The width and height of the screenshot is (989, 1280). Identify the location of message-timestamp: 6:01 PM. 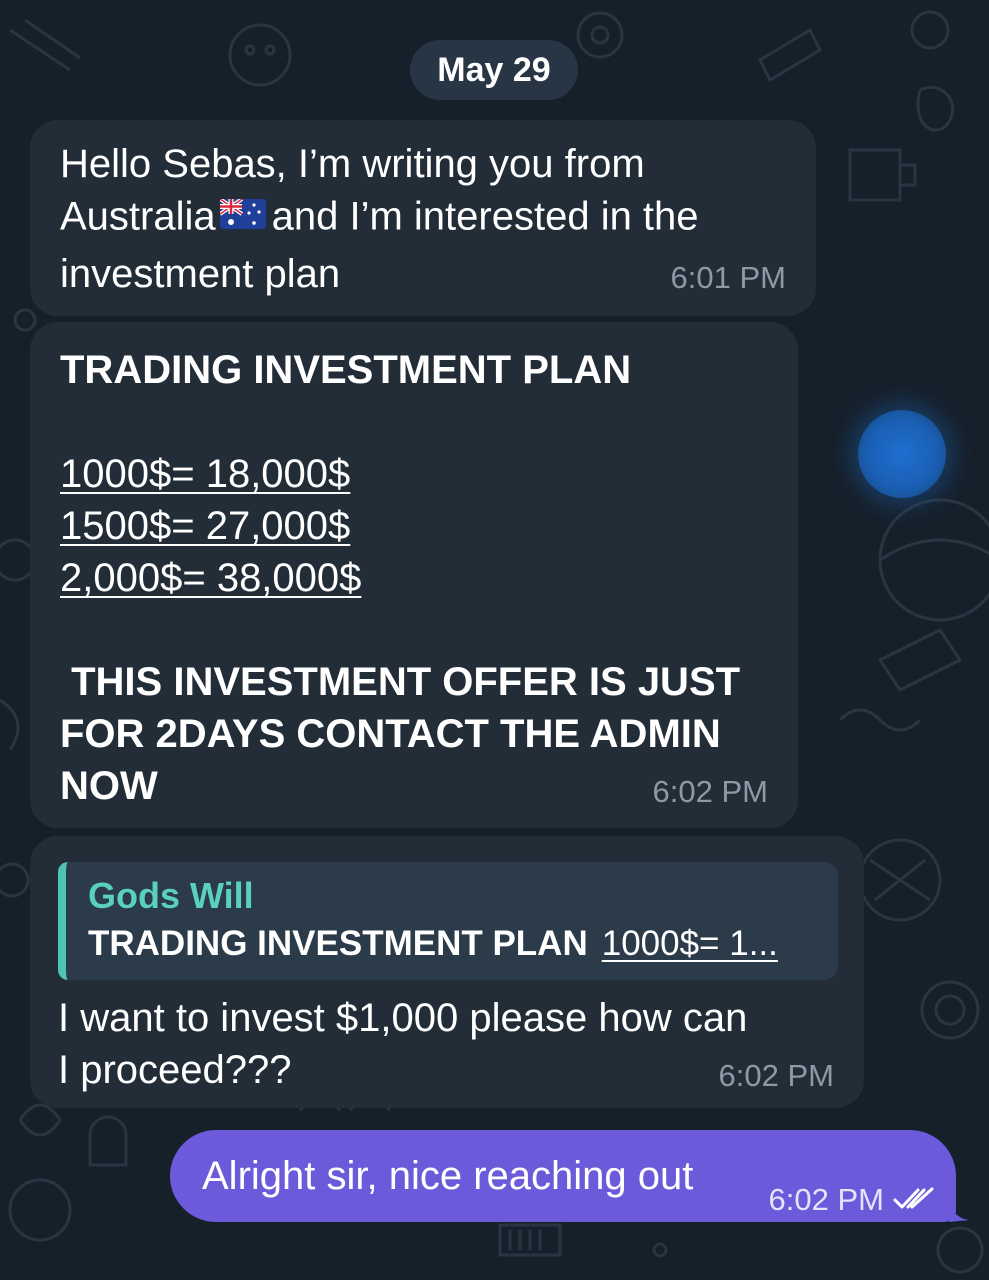
(728, 277).